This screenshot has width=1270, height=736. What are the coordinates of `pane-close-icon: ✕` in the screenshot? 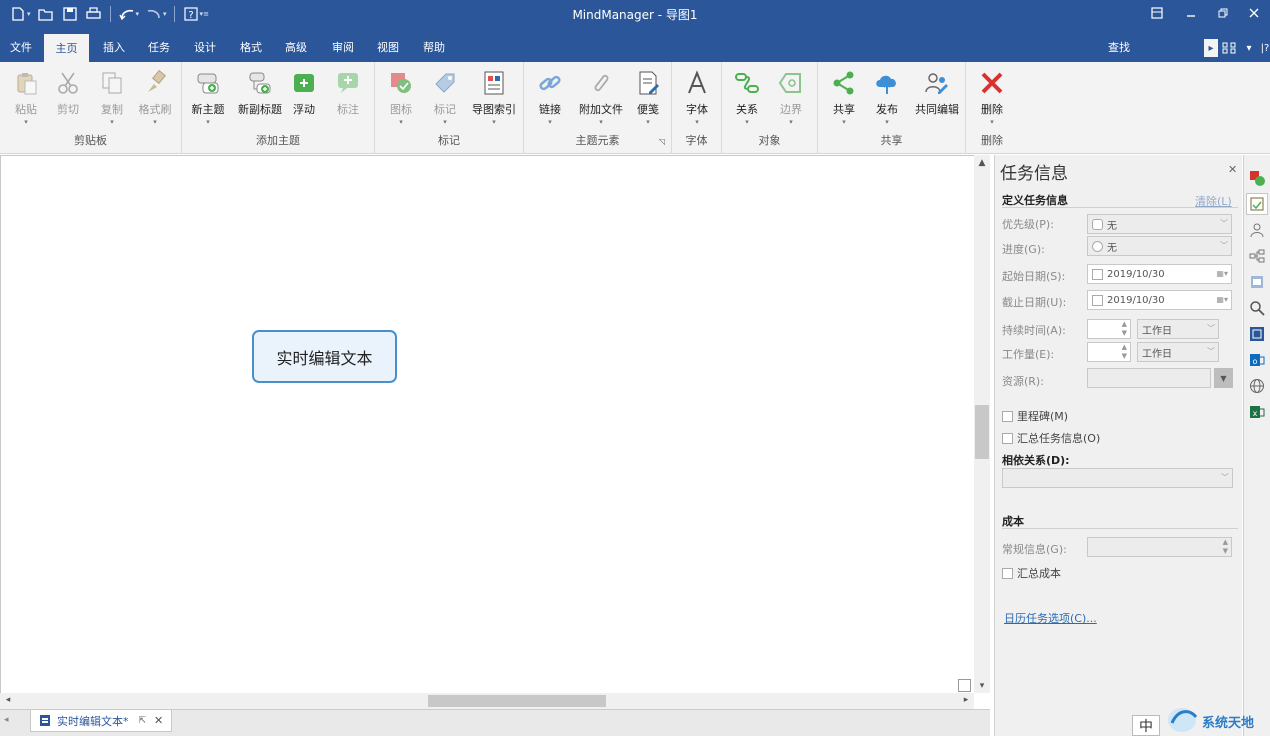 It's located at (1232, 169).